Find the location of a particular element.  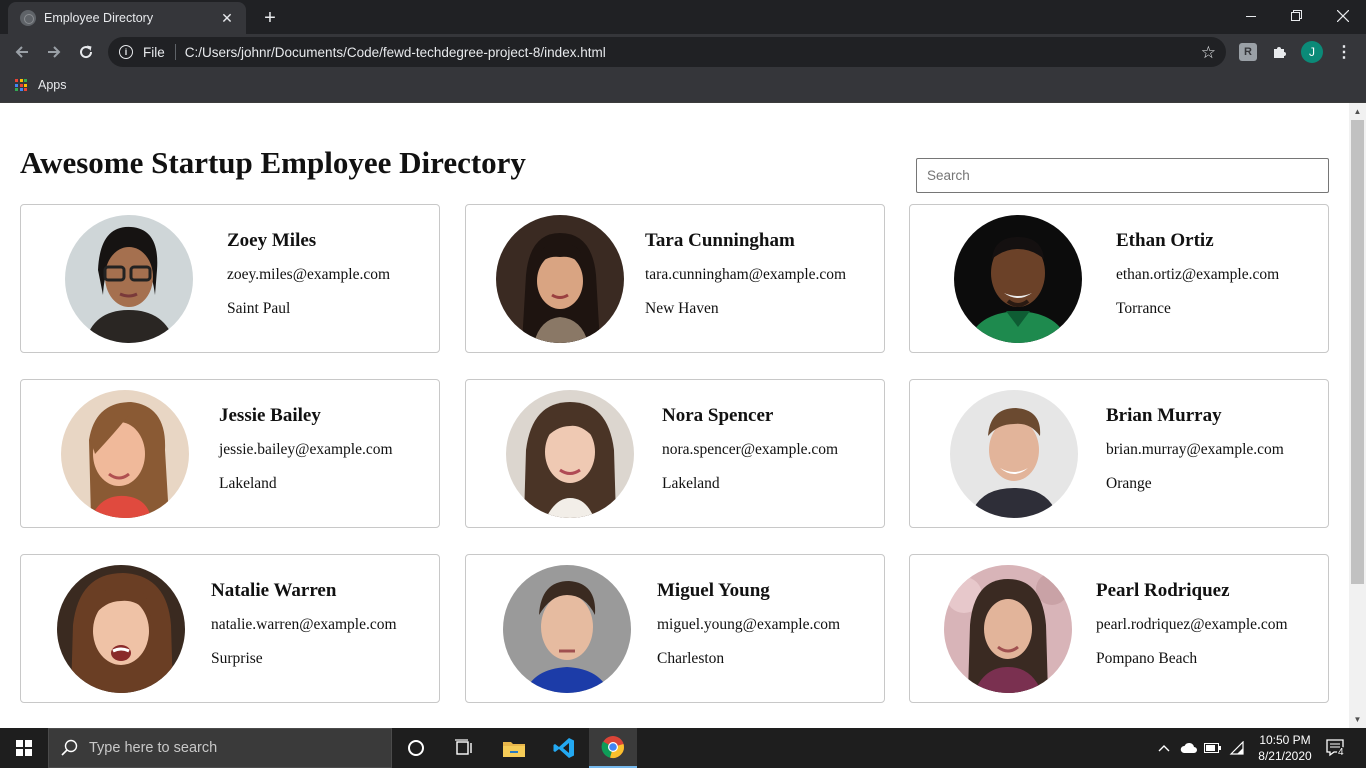

vscode-button is located at coordinates (564, 748).